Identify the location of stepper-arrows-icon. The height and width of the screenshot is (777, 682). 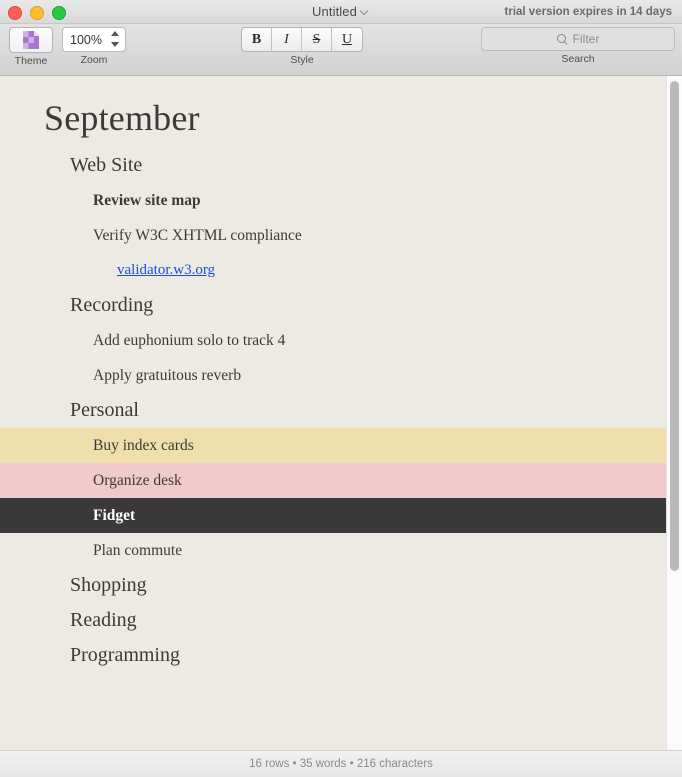
(115, 39).